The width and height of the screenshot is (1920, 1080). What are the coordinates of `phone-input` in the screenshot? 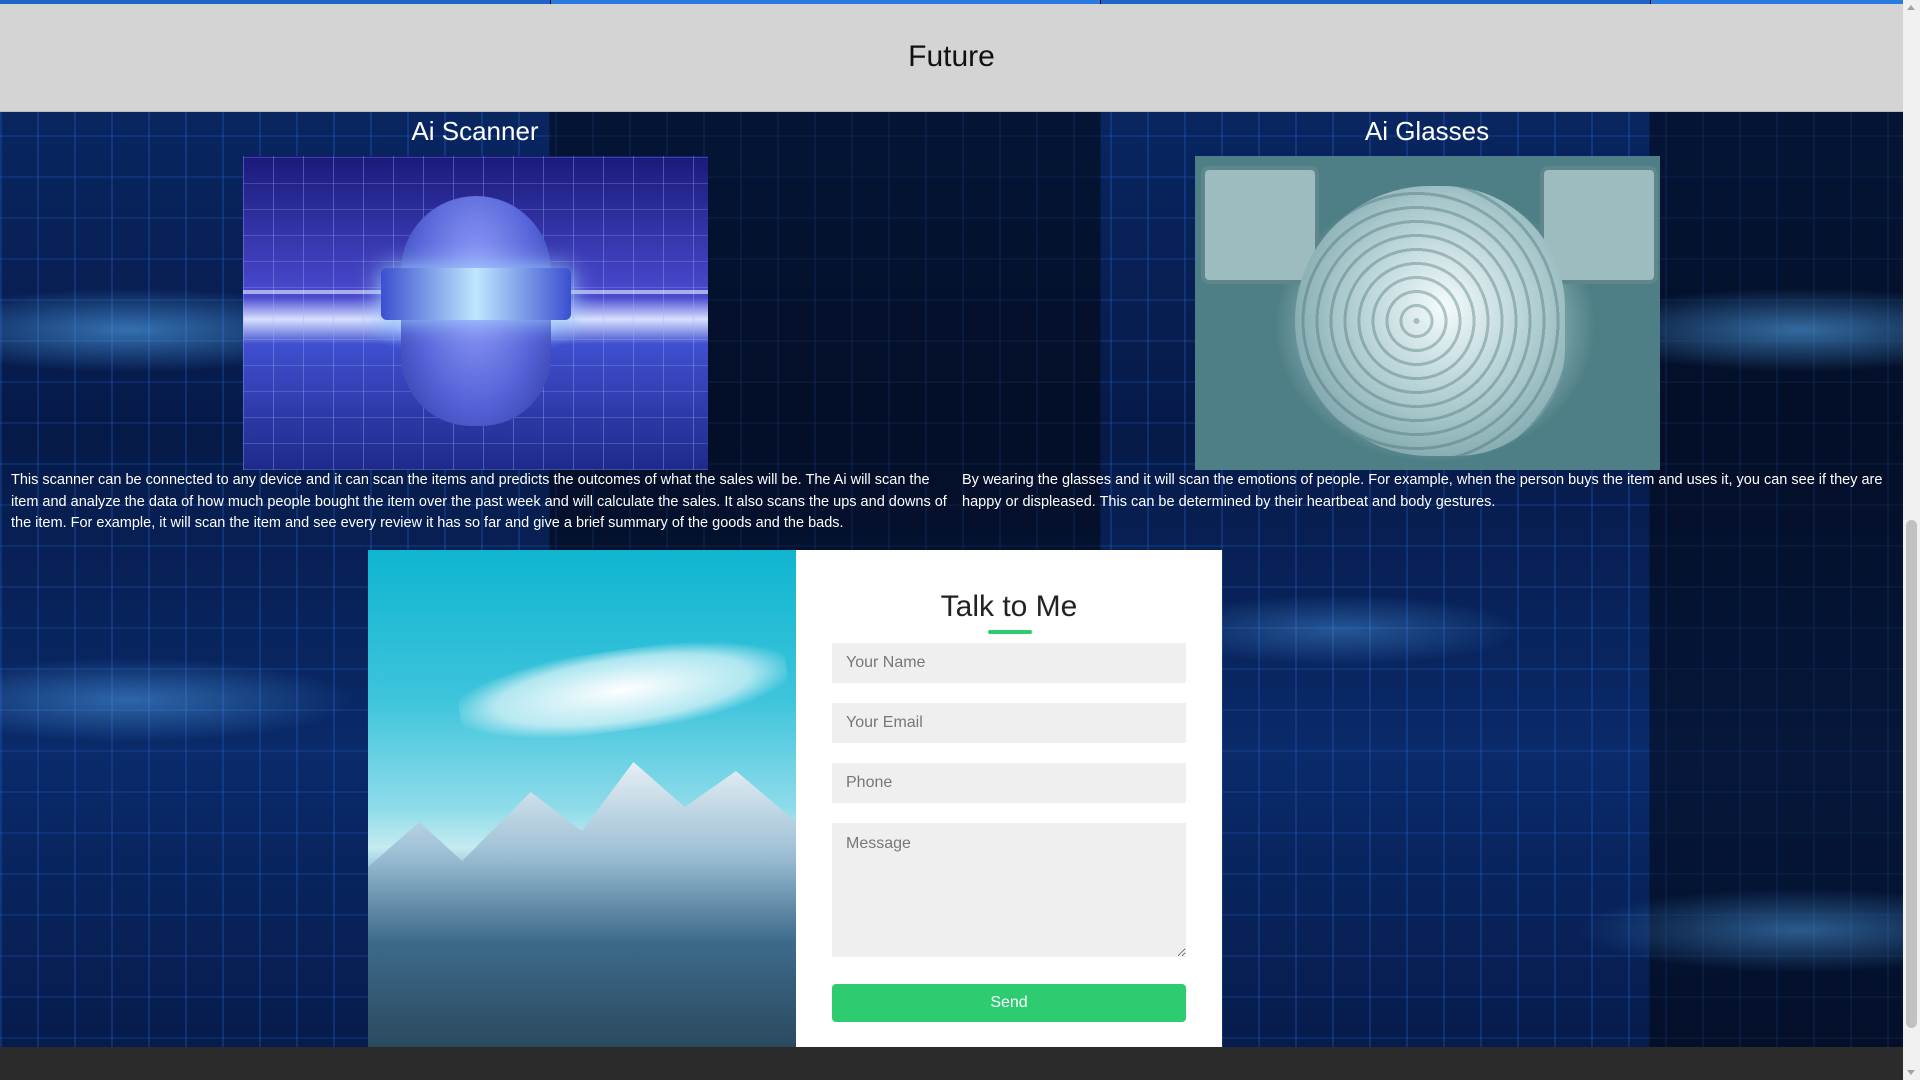 It's located at (1009, 783).